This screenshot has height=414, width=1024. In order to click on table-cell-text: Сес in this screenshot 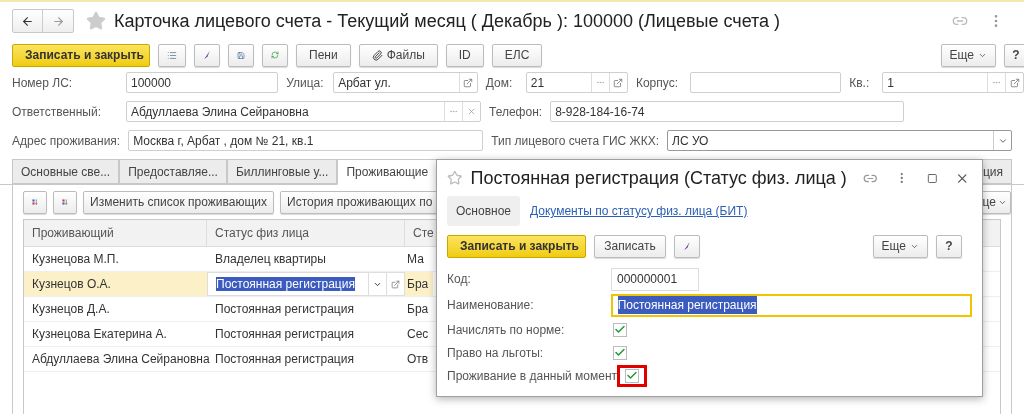, I will do `click(418, 334)`.